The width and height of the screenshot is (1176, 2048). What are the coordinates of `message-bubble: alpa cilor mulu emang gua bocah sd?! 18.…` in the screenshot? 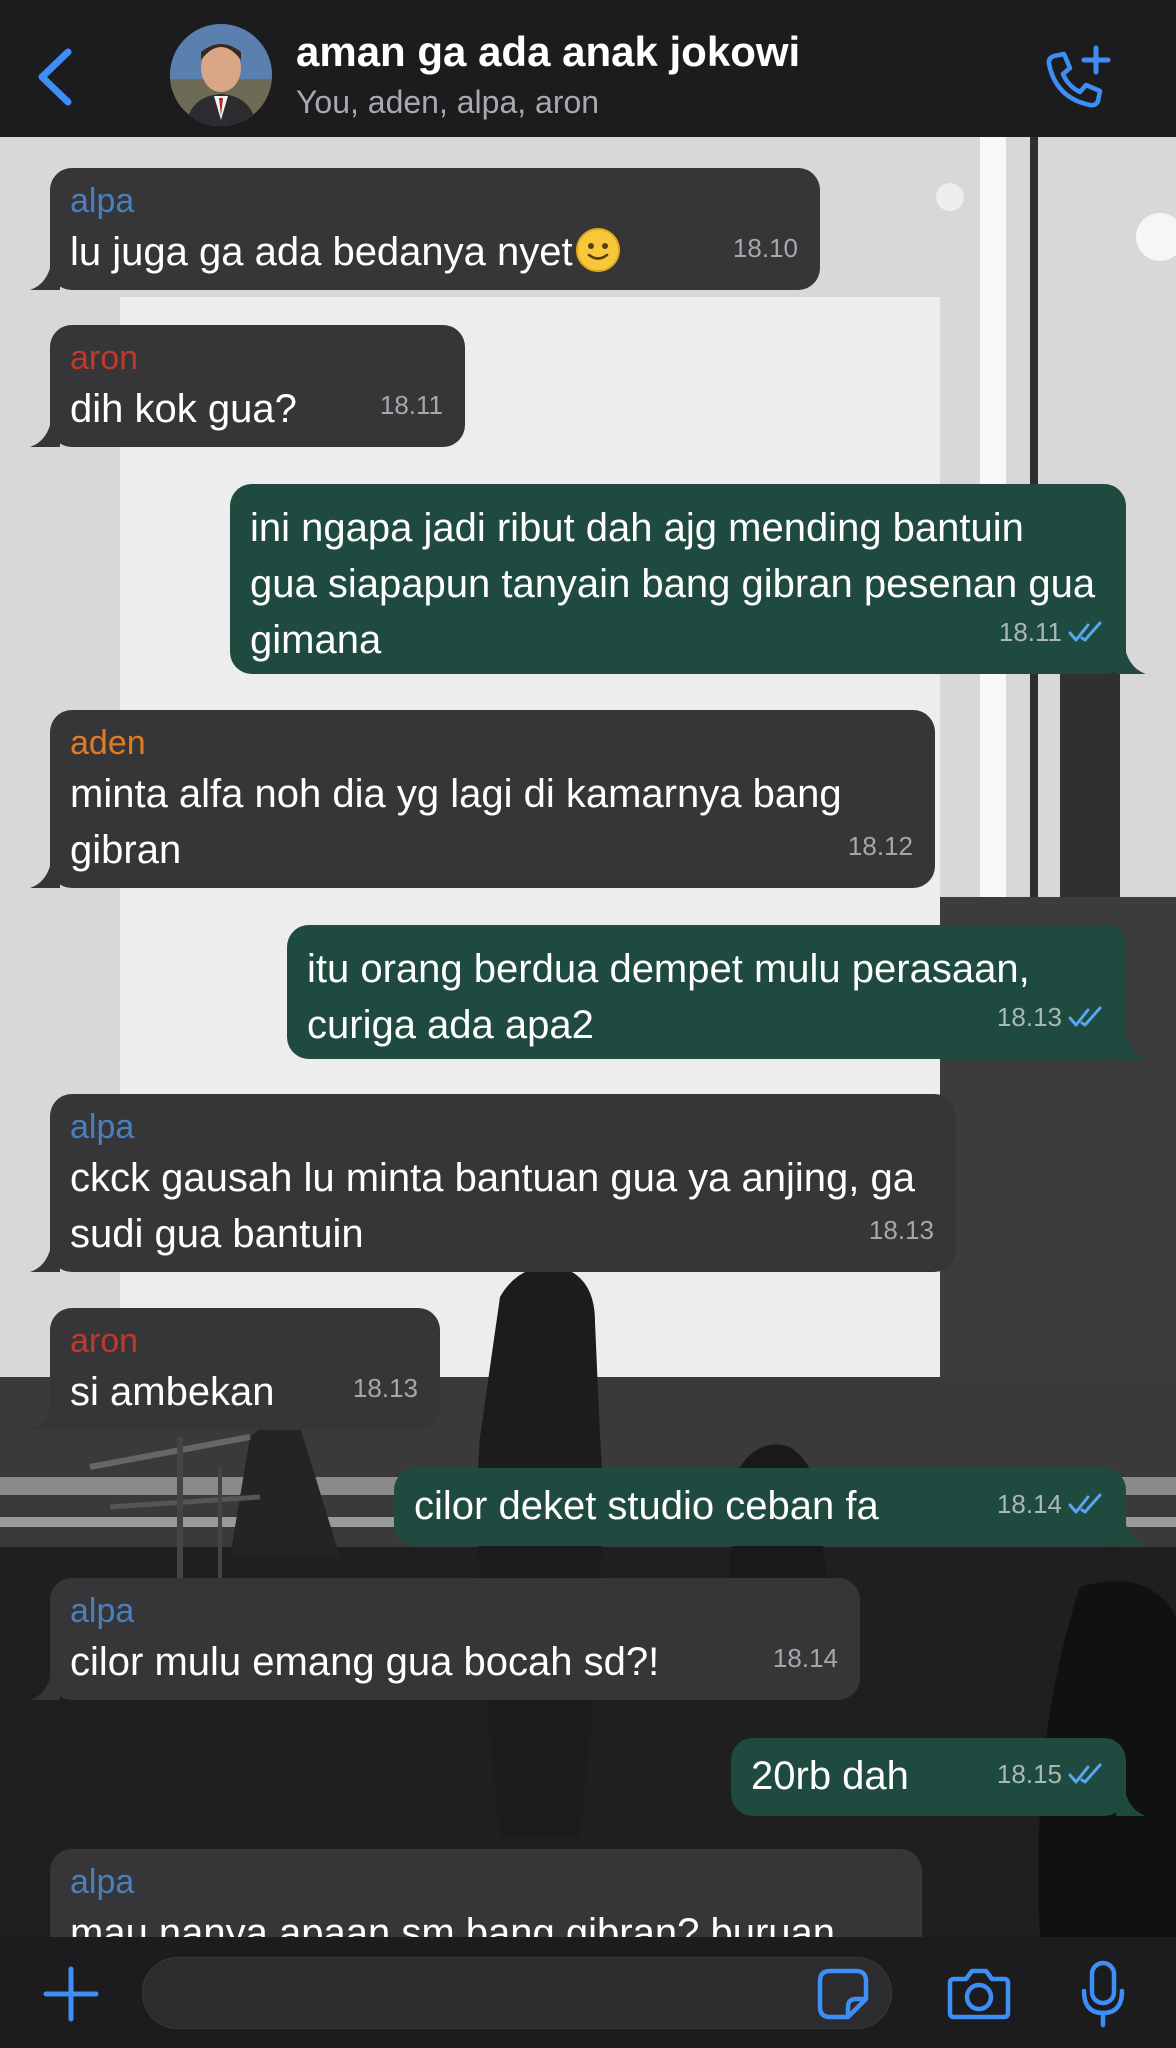 It's located at (445, 1639).